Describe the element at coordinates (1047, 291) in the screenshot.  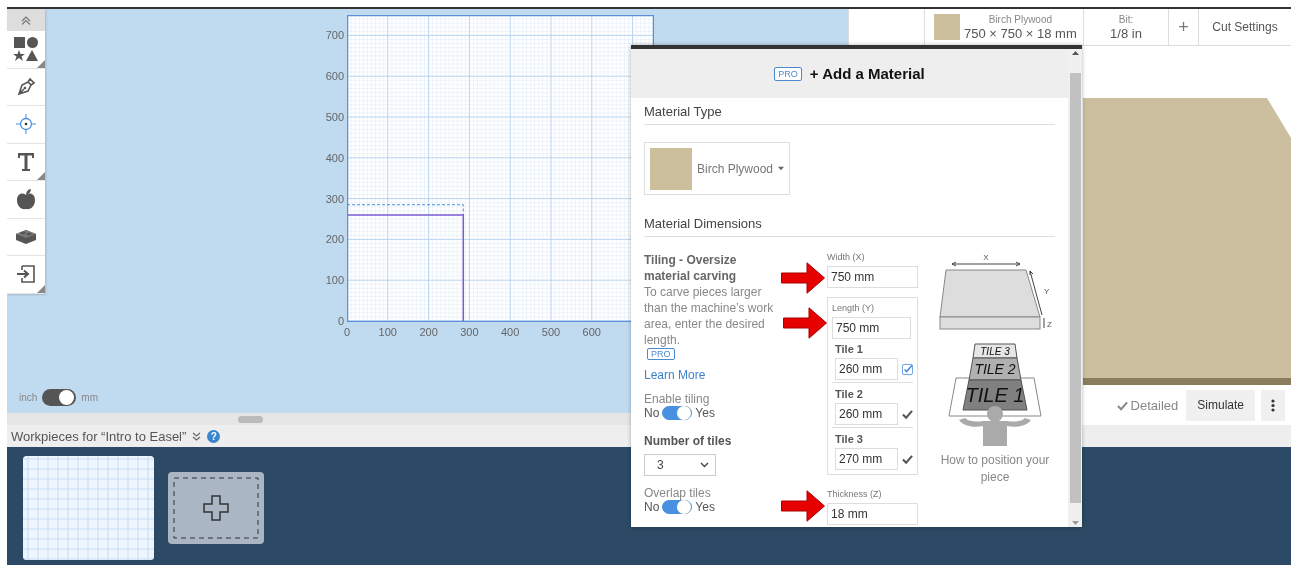
I see `axis-label: Y` at that location.